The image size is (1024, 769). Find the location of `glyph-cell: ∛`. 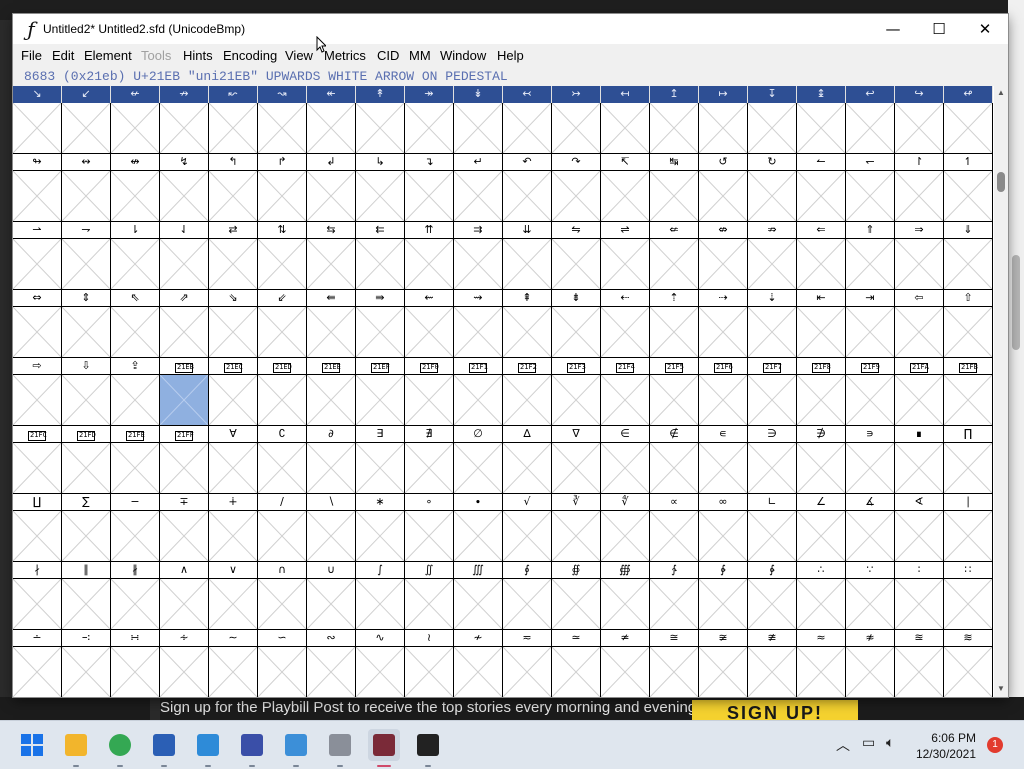

glyph-cell: ∛ is located at coordinates (576, 528).